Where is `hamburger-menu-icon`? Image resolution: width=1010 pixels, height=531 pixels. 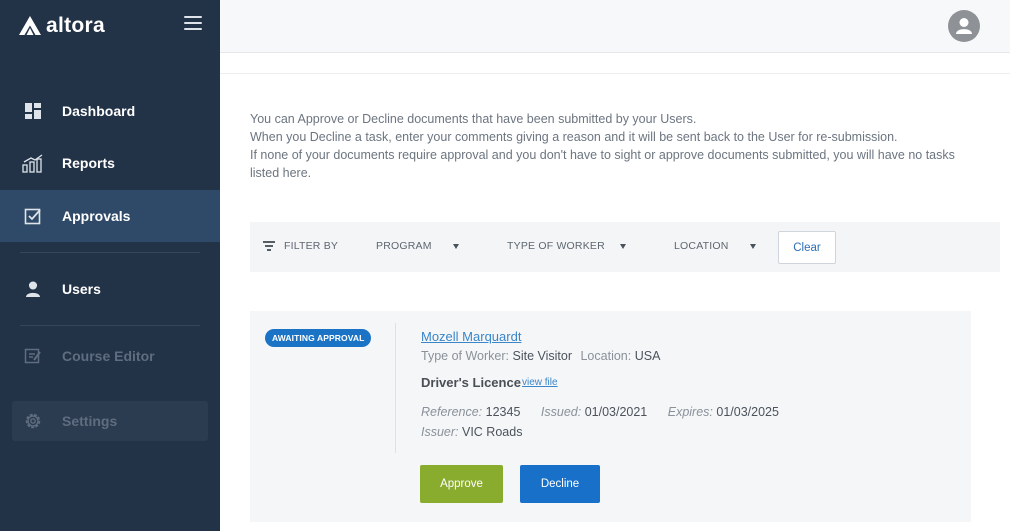 hamburger-menu-icon is located at coordinates (193, 25).